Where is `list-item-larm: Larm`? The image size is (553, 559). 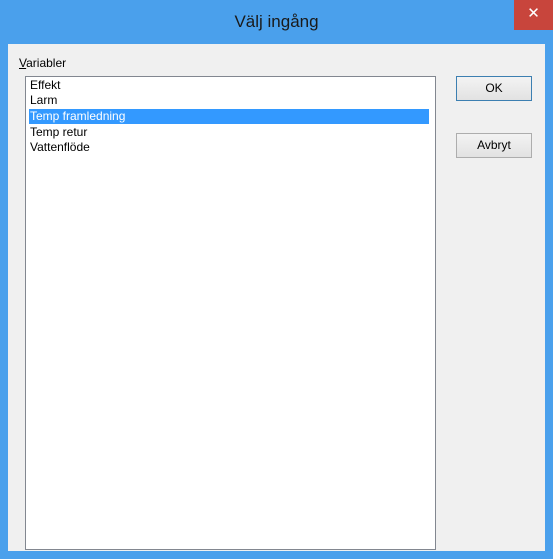
list-item-larm: Larm is located at coordinates (229, 100).